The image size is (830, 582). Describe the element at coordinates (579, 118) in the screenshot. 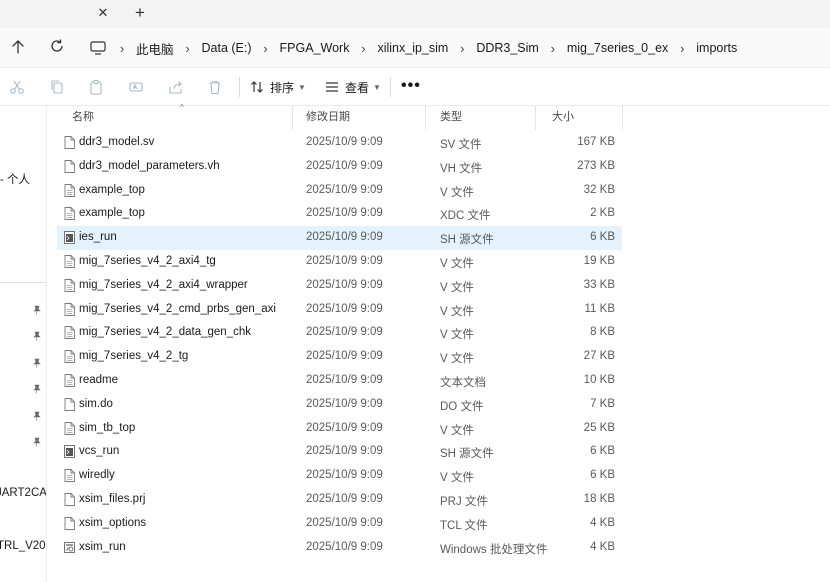

I see `column-header-size: 大小` at that location.